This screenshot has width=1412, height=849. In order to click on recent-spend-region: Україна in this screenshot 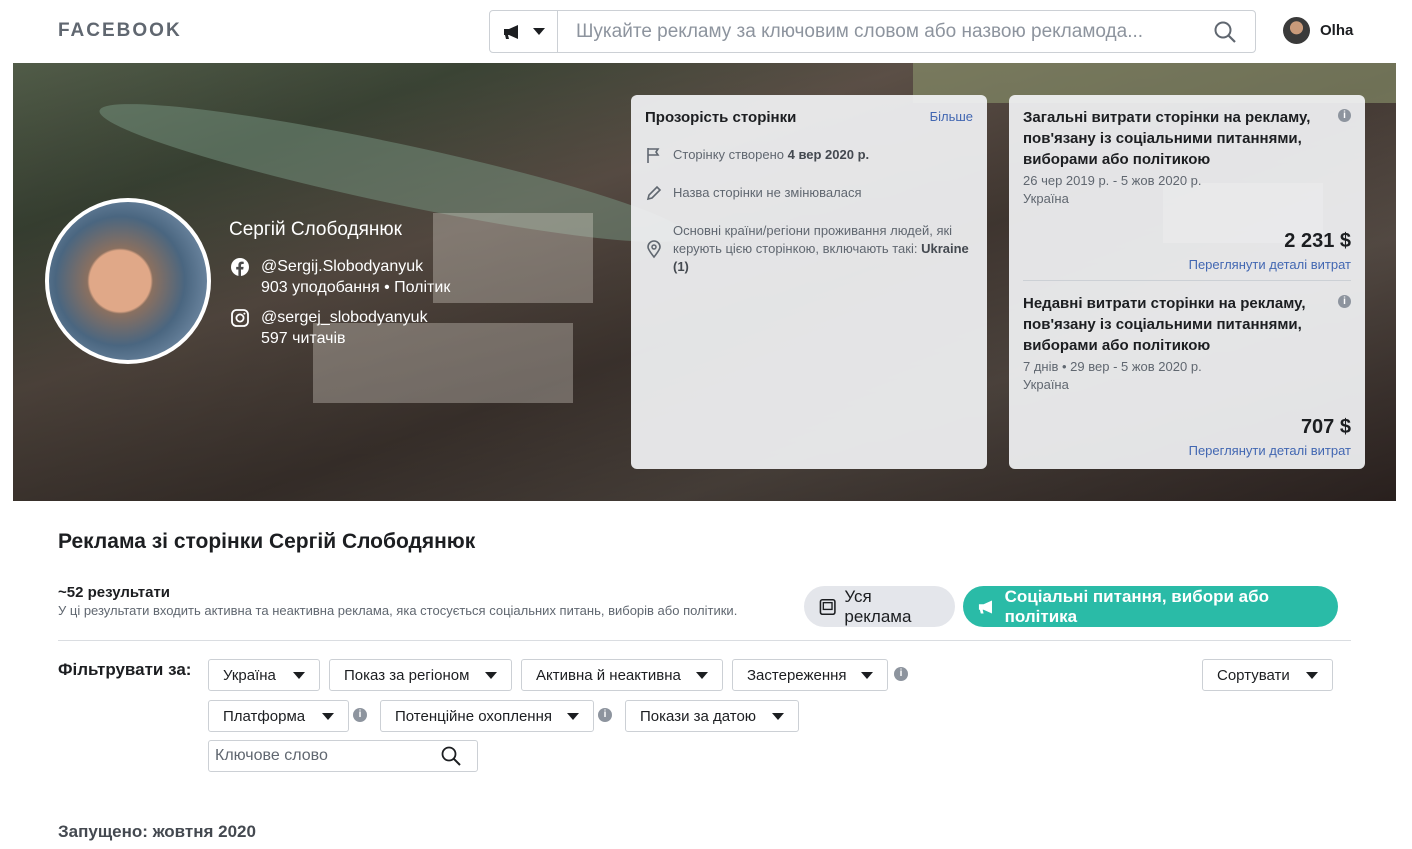, I will do `click(1046, 384)`.